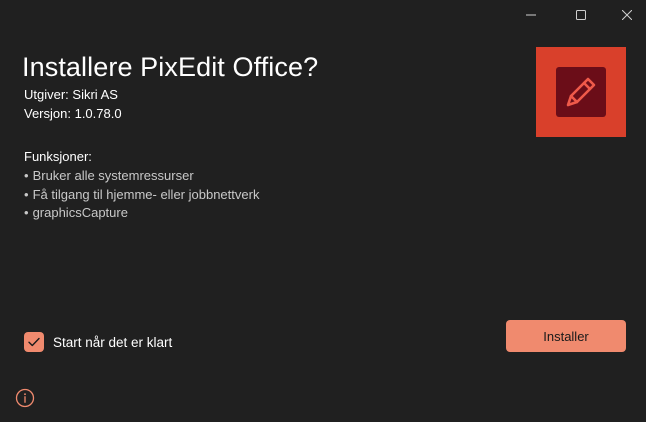 The width and height of the screenshot is (646, 422). I want to click on publisher-text: Utgiver: Sikri AS, so click(71, 94).